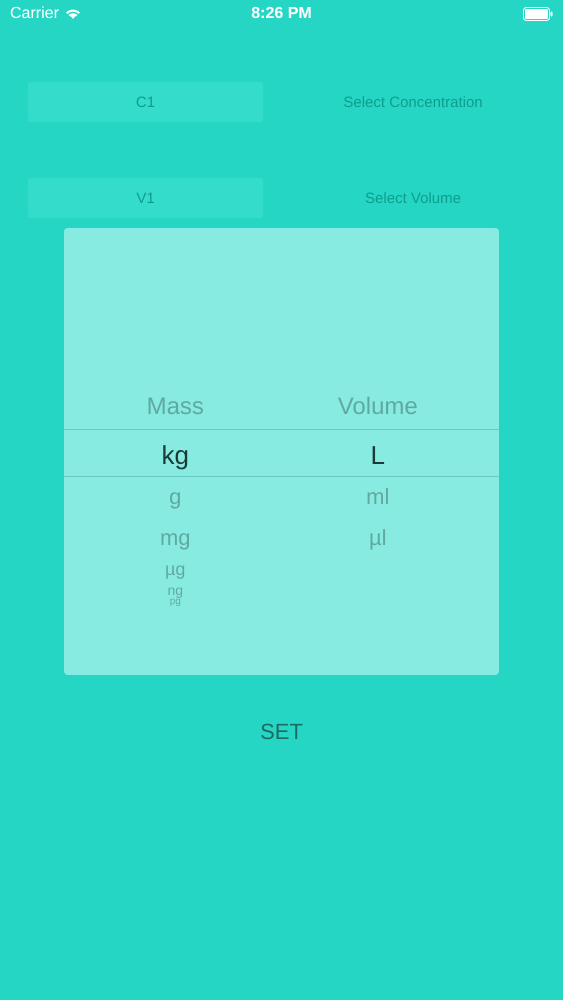 This screenshot has height=1000, width=563. What do you see at coordinates (145, 102) in the screenshot?
I see `input-field: C1` at bounding box center [145, 102].